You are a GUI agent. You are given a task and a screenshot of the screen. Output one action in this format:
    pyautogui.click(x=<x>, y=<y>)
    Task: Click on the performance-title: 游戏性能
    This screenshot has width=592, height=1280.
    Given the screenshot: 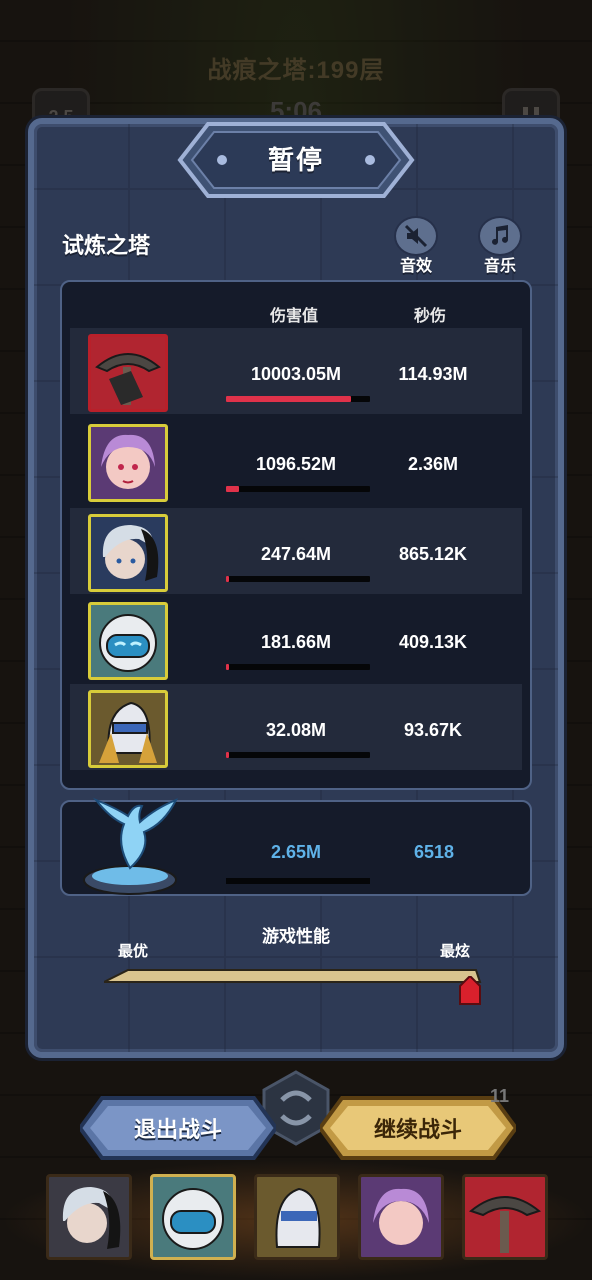 What is the action you would take?
    pyautogui.click(x=296, y=936)
    